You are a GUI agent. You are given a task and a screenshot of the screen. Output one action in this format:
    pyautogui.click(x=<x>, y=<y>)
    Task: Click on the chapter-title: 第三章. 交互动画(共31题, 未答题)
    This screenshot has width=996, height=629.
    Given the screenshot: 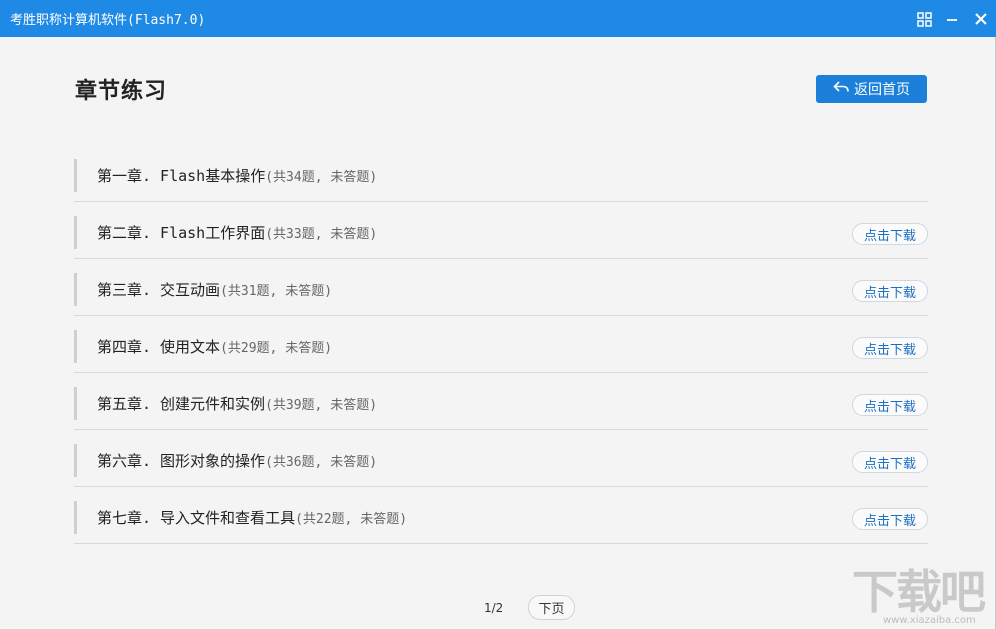 What is the action you would take?
    pyautogui.click(x=214, y=289)
    